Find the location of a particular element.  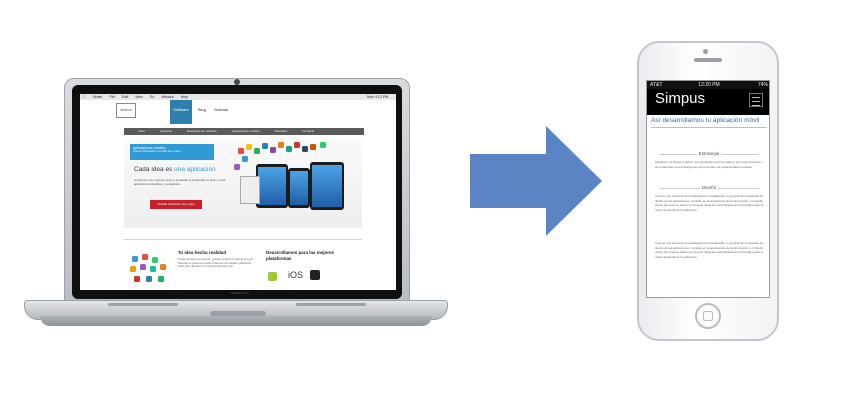

hero-title: Cada idea es una aplicación is located at coordinates (175, 169).